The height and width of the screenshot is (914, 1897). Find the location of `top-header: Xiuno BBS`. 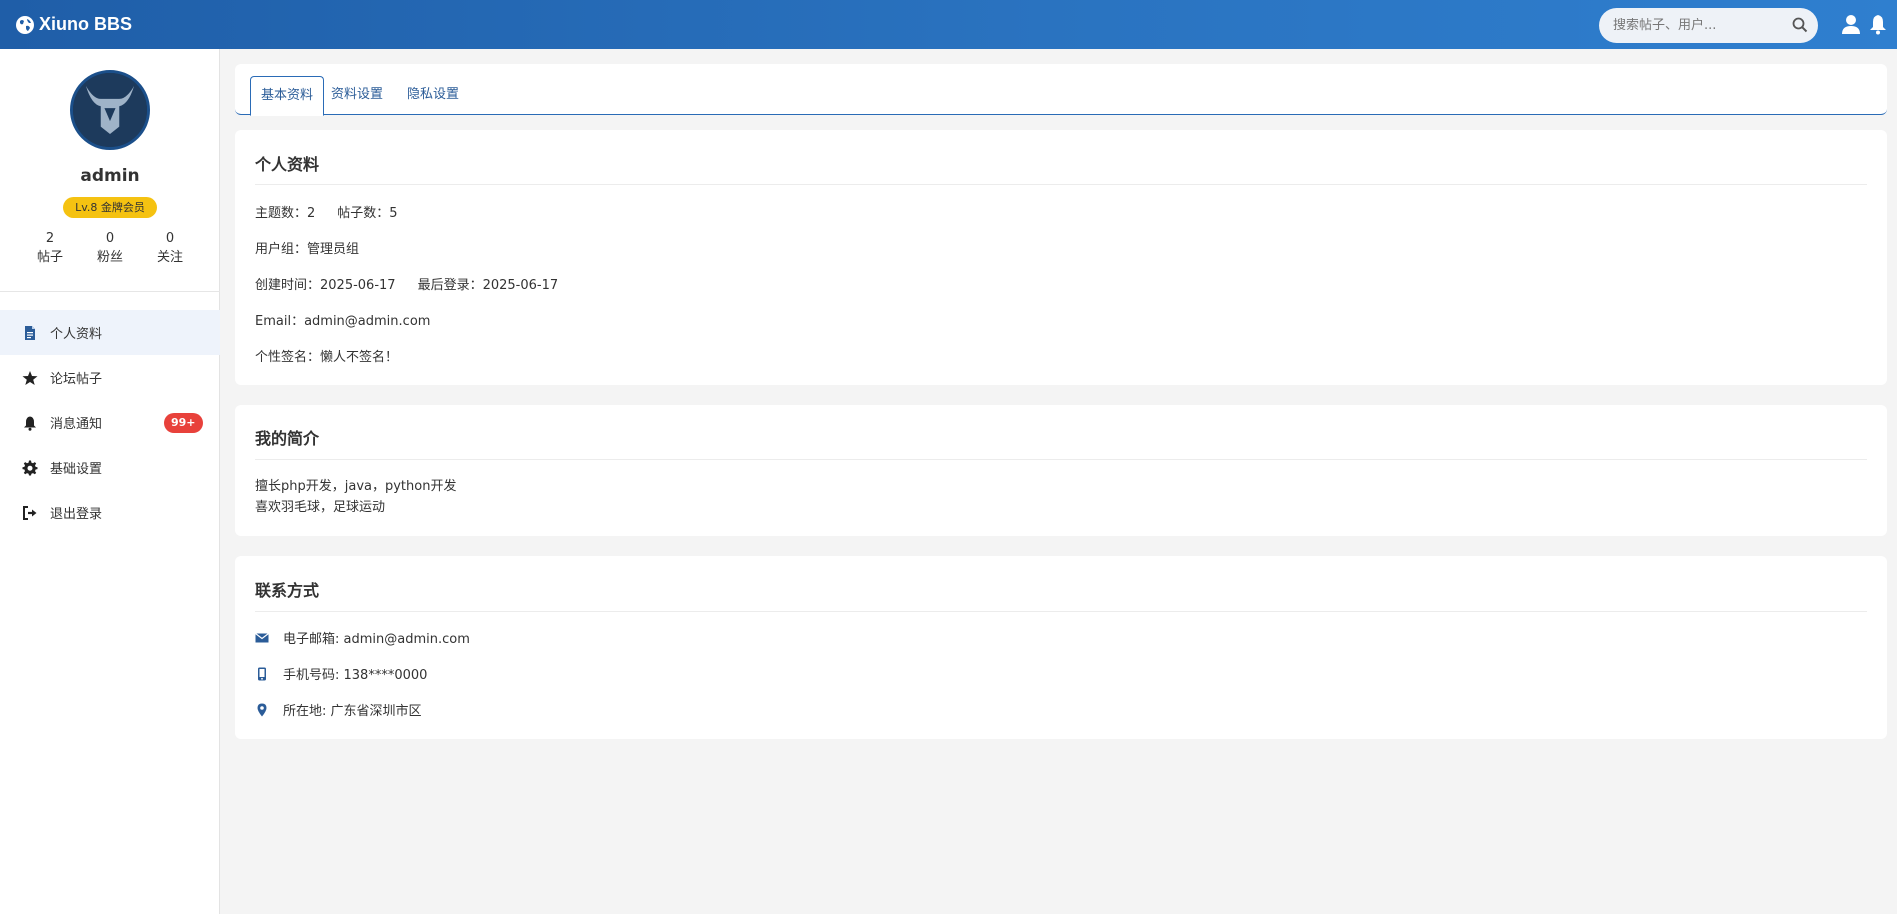

top-header: Xiuno BBS is located at coordinates (948, 24).